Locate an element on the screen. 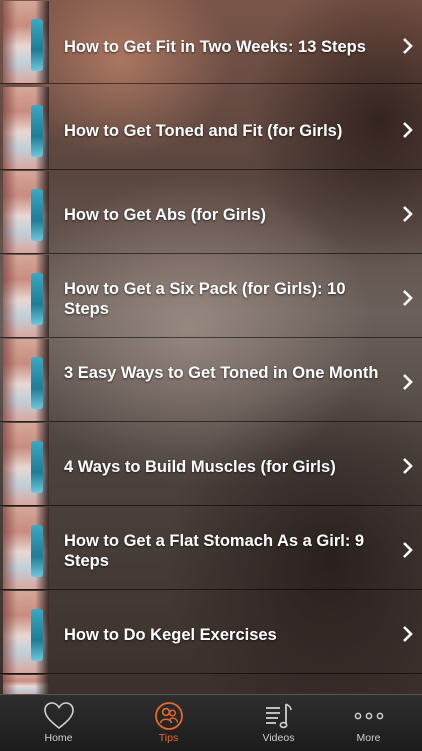 This screenshot has width=422, height=751. heart-icon is located at coordinates (59, 716).